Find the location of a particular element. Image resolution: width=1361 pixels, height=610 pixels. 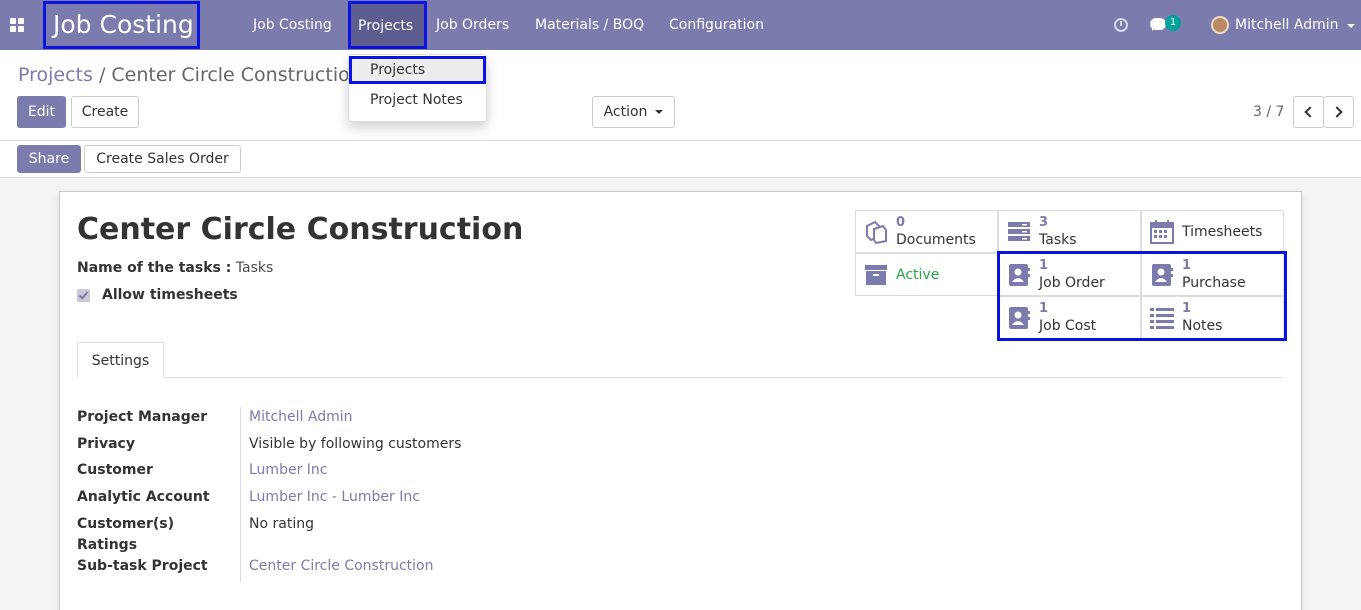

tasks-smart-button: 3 Tasks is located at coordinates (1069, 231).